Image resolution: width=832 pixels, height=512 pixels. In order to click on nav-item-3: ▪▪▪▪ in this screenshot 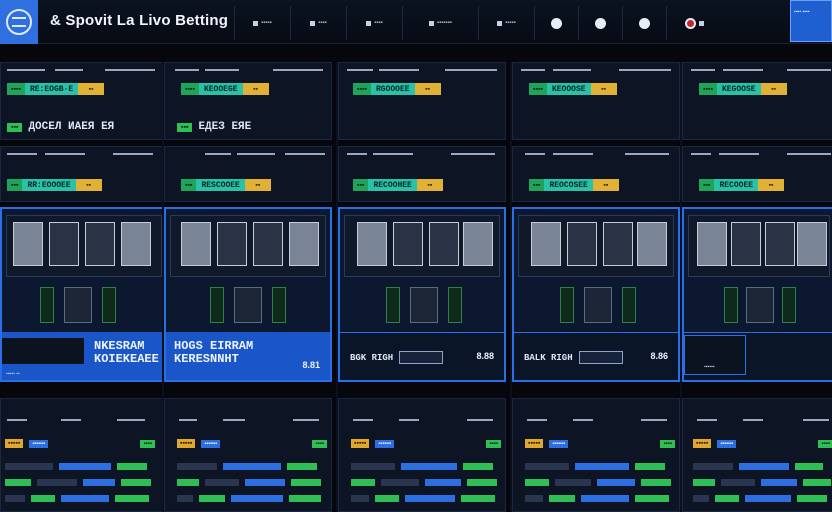, I will do `click(374, 23)`.